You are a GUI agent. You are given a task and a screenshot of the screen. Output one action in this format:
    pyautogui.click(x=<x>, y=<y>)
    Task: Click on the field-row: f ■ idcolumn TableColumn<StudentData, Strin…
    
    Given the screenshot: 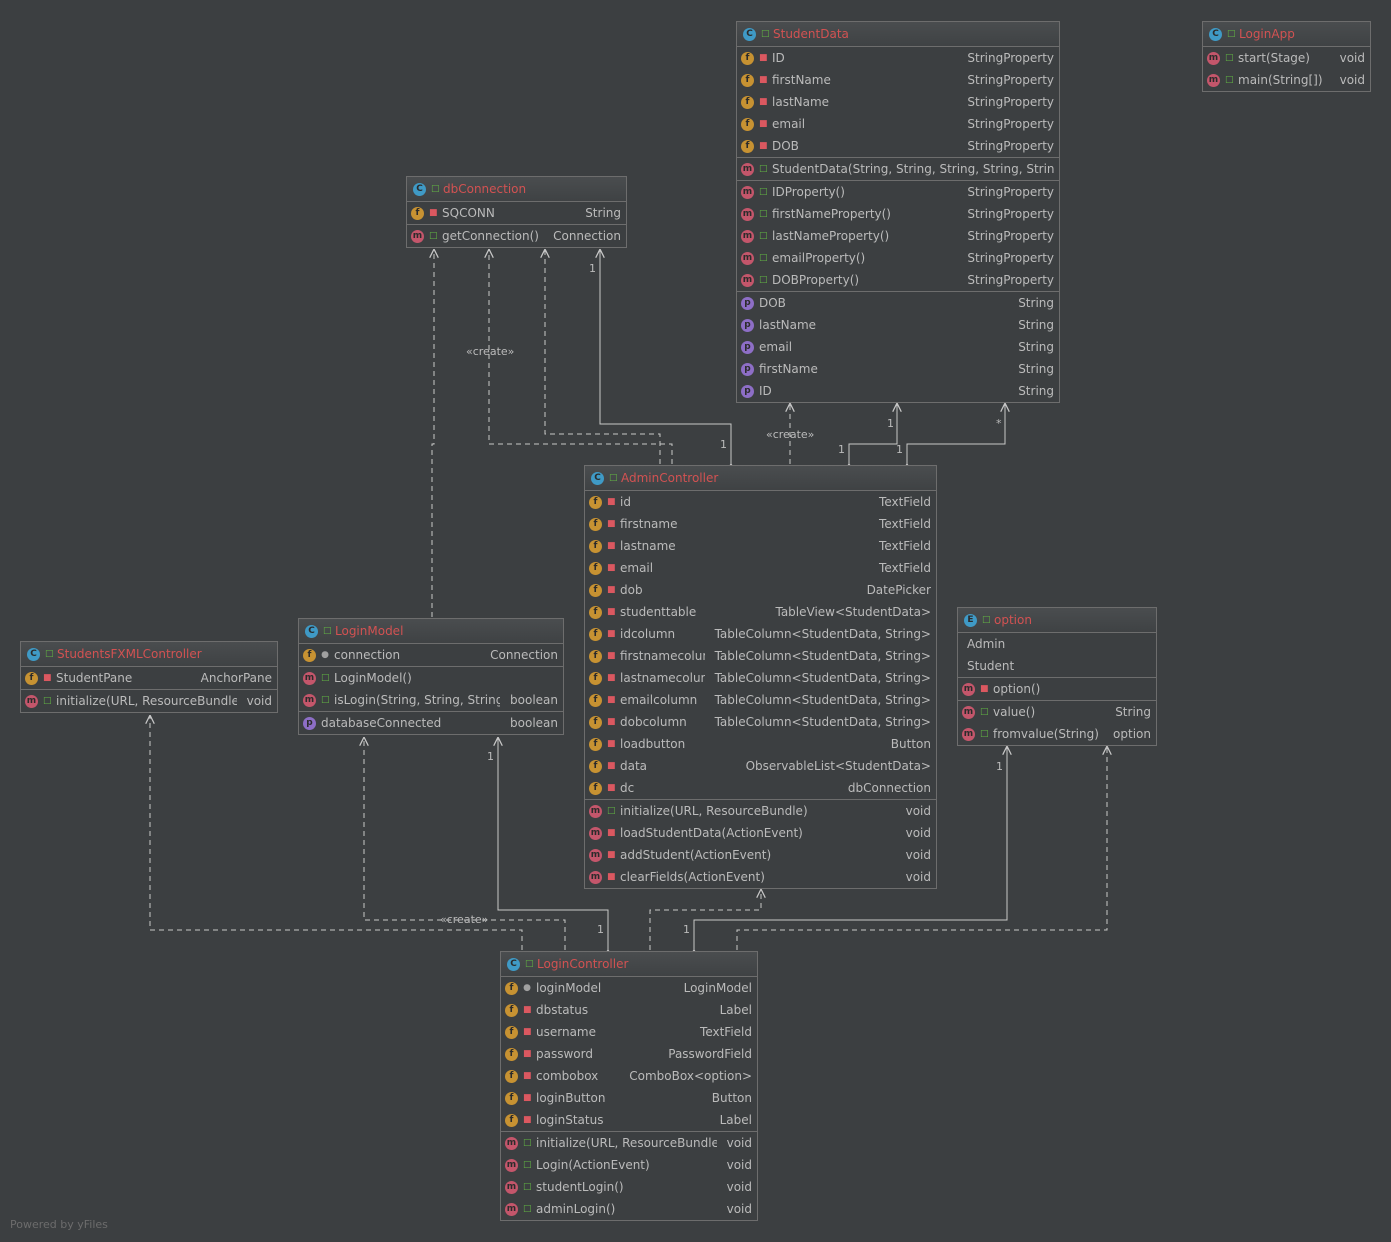 What is the action you would take?
    pyautogui.click(x=760, y=634)
    